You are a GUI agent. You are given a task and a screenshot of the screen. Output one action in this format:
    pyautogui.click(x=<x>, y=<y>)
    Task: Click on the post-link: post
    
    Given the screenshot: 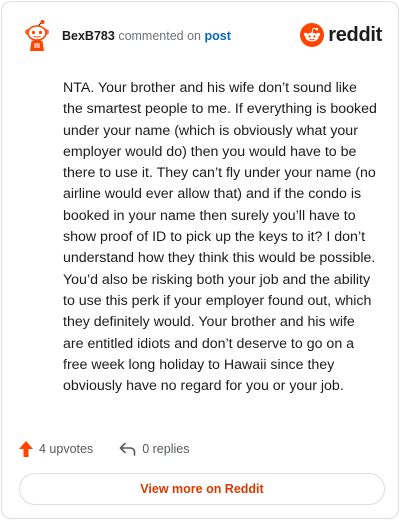 What is the action you would take?
    pyautogui.click(x=217, y=36)
    